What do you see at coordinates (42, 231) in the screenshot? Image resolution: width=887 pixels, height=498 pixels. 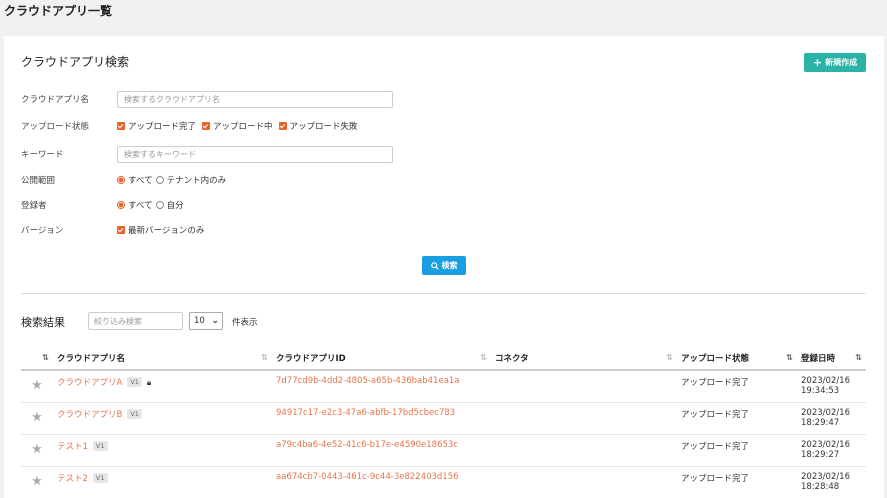 I see `version-label: バージョン` at bounding box center [42, 231].